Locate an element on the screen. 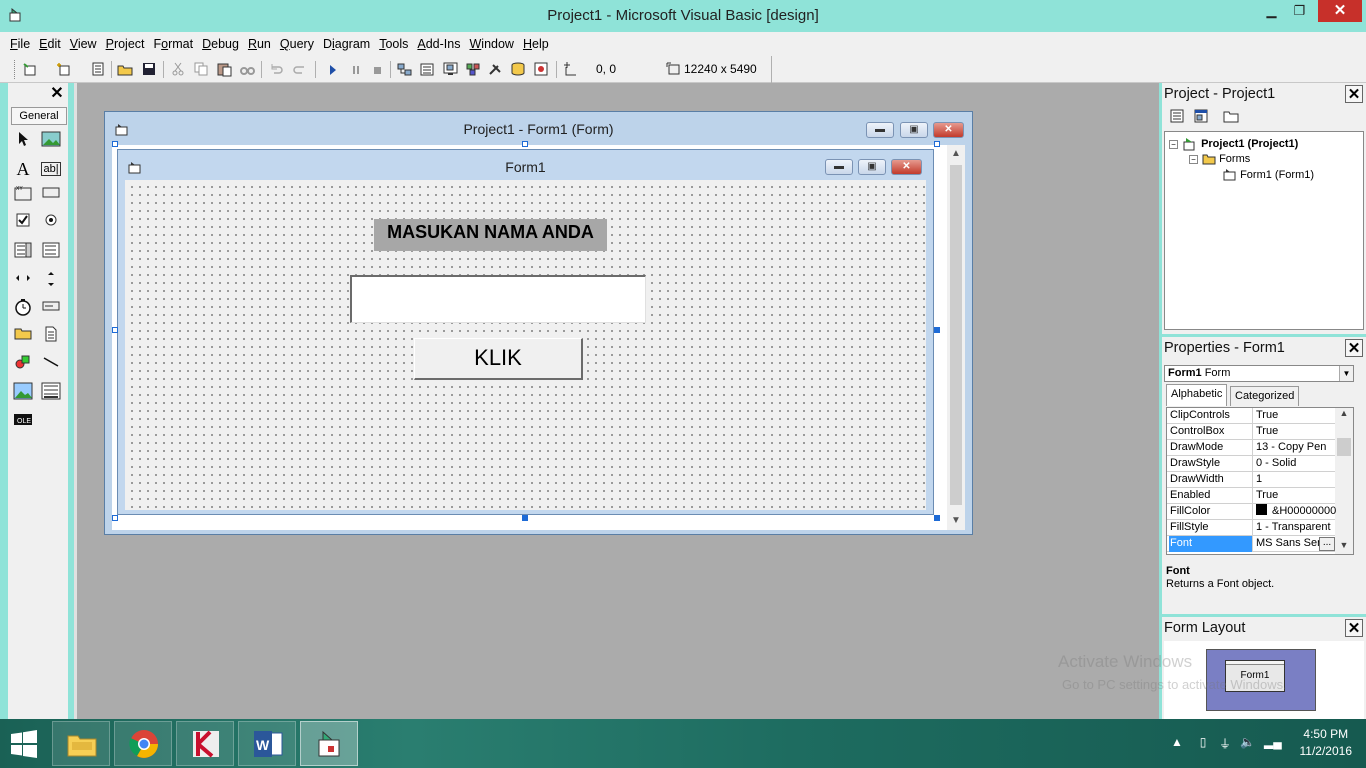 The width and height of the screenshot is (1366, 768). form1-close-button: ✕ is located at coordinates (906, 167).